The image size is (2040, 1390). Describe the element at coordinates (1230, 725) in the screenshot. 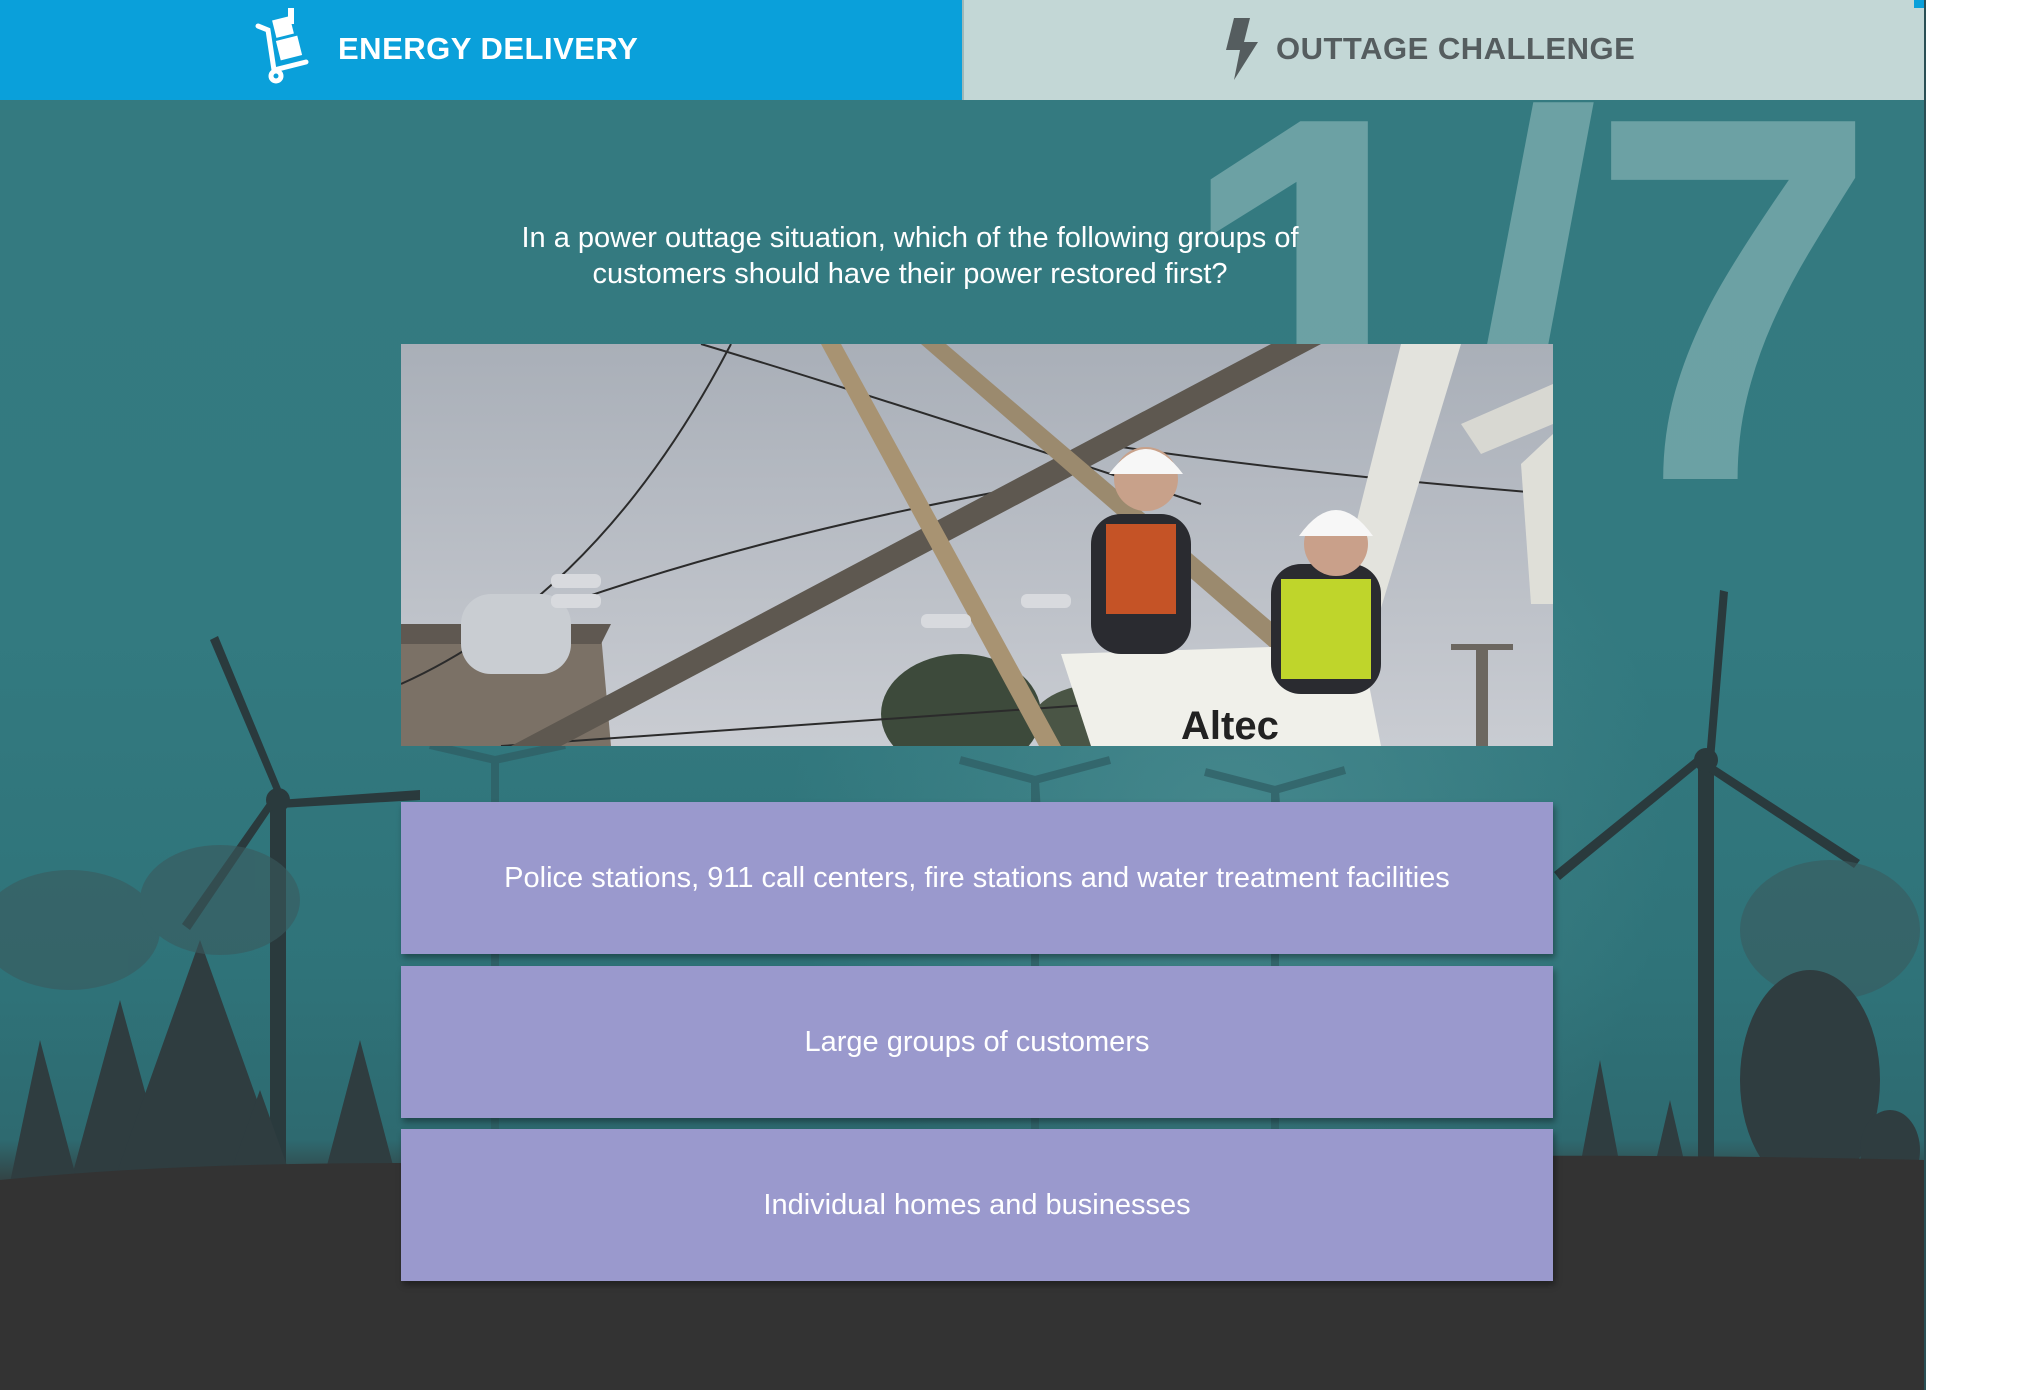

I see `bucket-label: Altec` at that location.